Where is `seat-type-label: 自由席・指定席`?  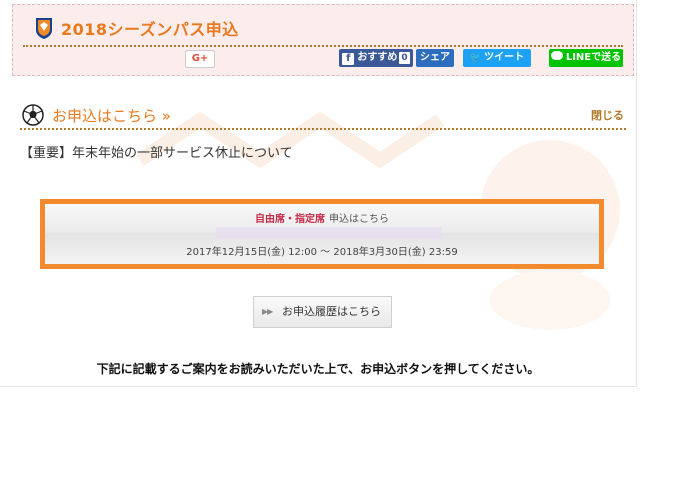
seat-type-label: 自由席・指定席 is located at coordinates (290, 219).